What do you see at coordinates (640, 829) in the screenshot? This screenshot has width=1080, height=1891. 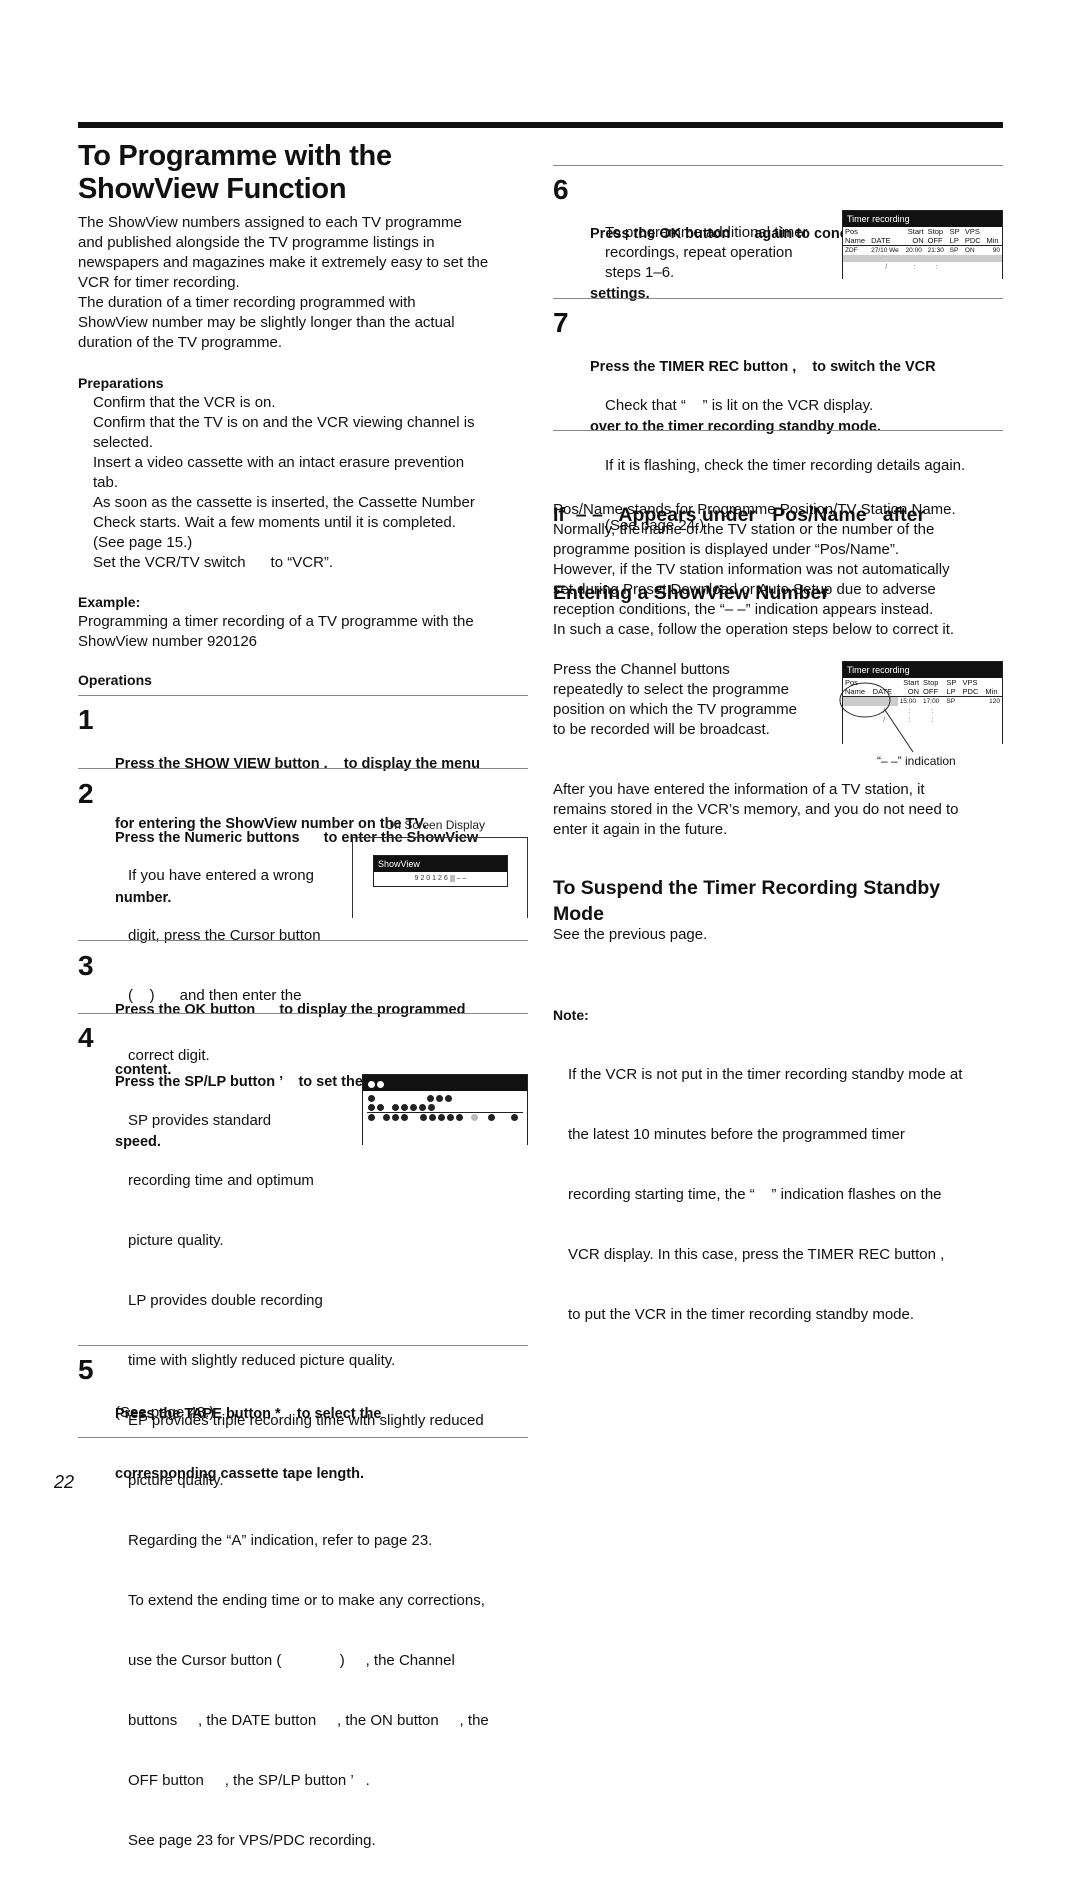 I see `paragraph-line: enter it again in the future.` at bounding box center [640, 829].